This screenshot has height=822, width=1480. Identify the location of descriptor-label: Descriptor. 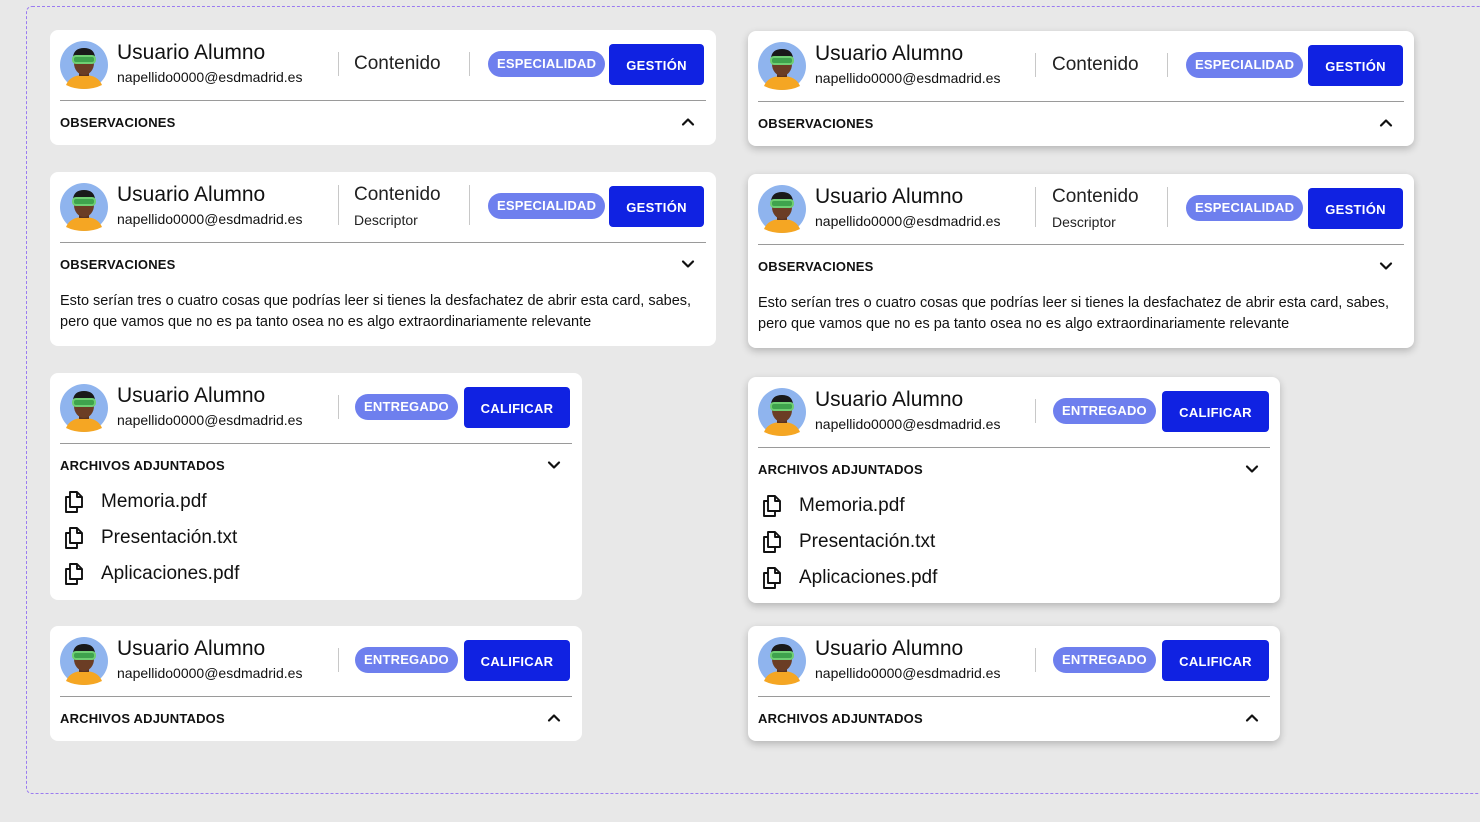
(386, 220).